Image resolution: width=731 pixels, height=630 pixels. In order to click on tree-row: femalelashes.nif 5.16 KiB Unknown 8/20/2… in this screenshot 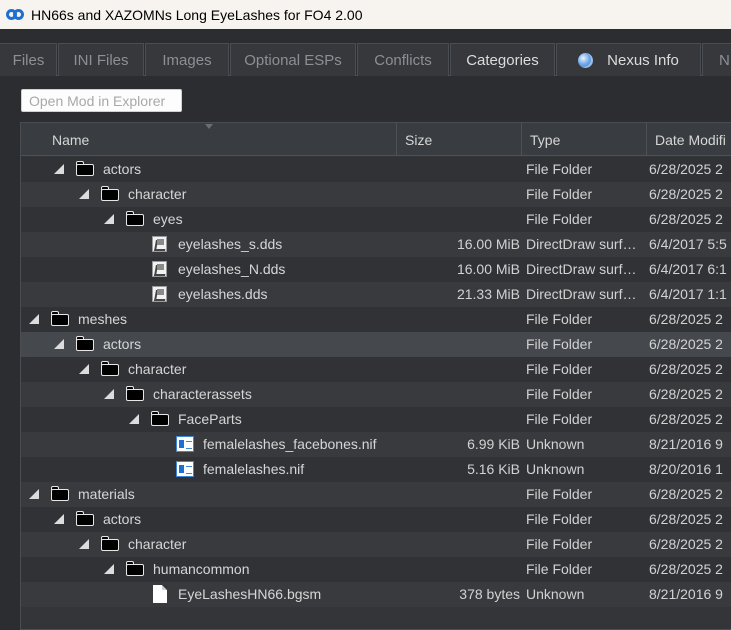, I will do `click(376, 469)`.